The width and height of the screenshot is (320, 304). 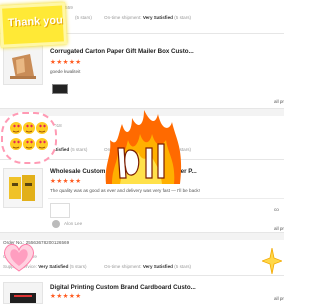 I want to click on heart-sticker, so click(x=19, y=257).